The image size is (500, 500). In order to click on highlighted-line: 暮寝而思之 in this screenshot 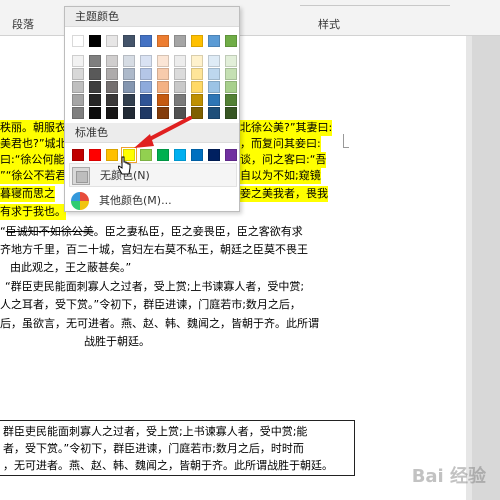, I will do `click(27, 194)`.